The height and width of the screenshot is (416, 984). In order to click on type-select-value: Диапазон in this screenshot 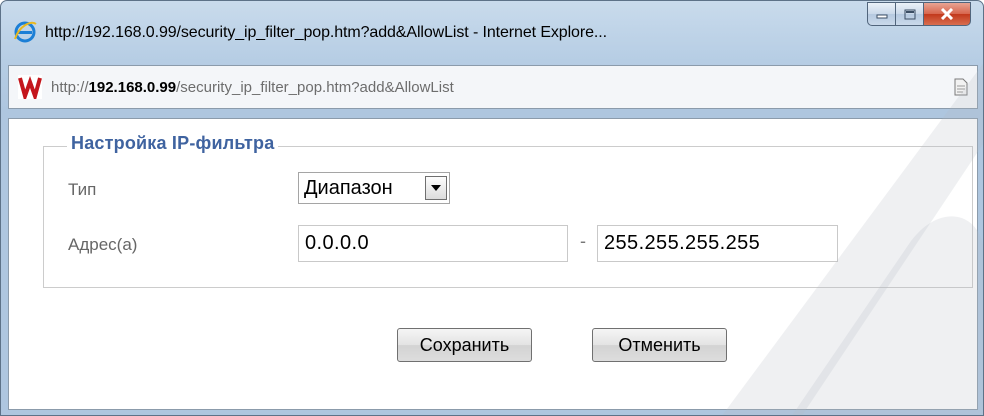, I will do `click(348, 188)`.